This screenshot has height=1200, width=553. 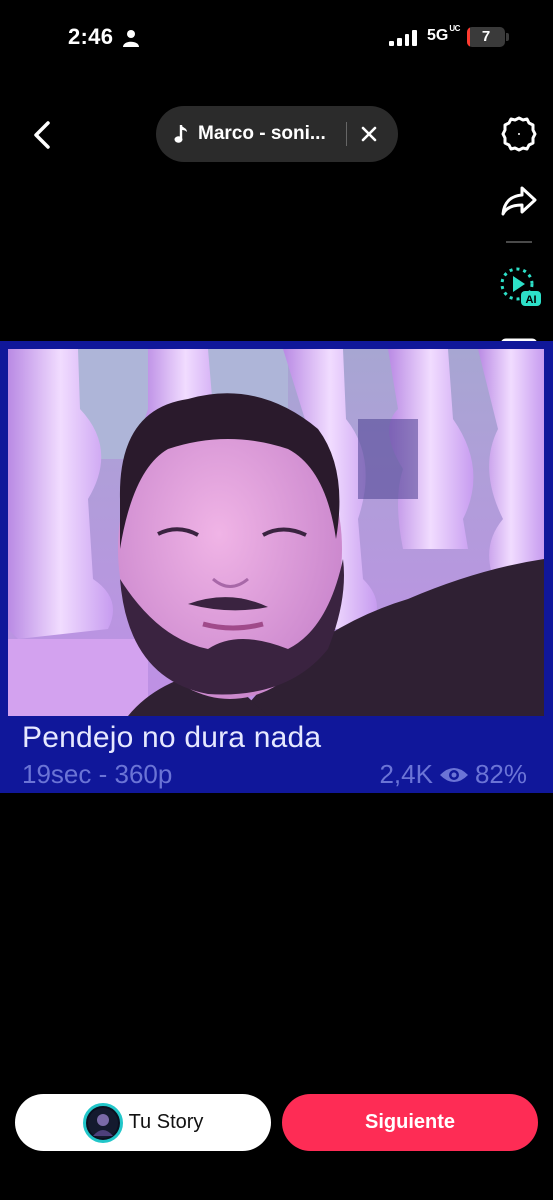 I want to click on battery-tip, so click(x=507, y=37).